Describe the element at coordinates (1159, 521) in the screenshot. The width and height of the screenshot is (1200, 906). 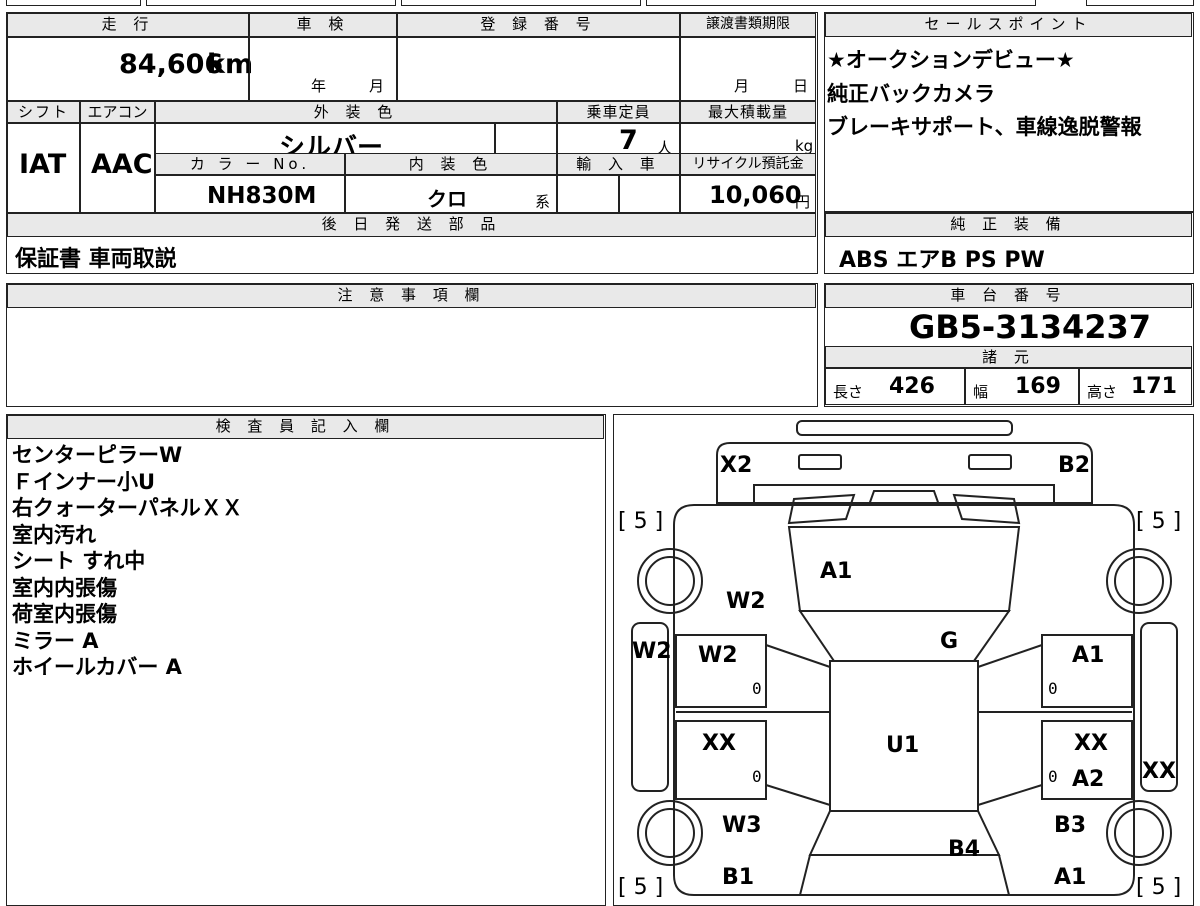
I see `tire-fr-label: [ 5 ]` at that location.